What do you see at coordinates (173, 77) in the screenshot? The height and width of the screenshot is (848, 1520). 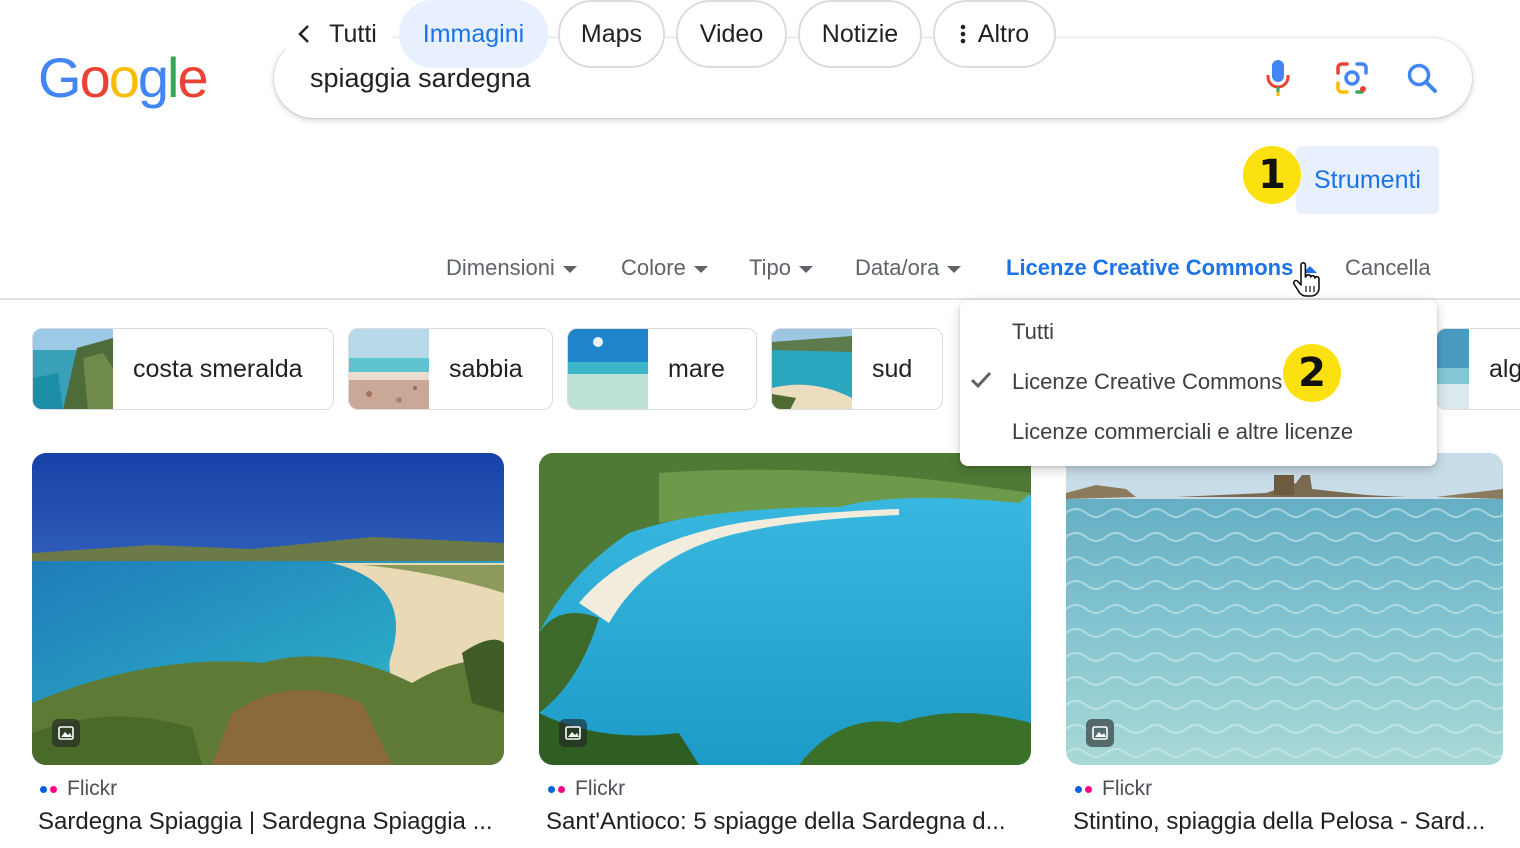 I see `logo-letter: l` at bounding box center [173, 77].